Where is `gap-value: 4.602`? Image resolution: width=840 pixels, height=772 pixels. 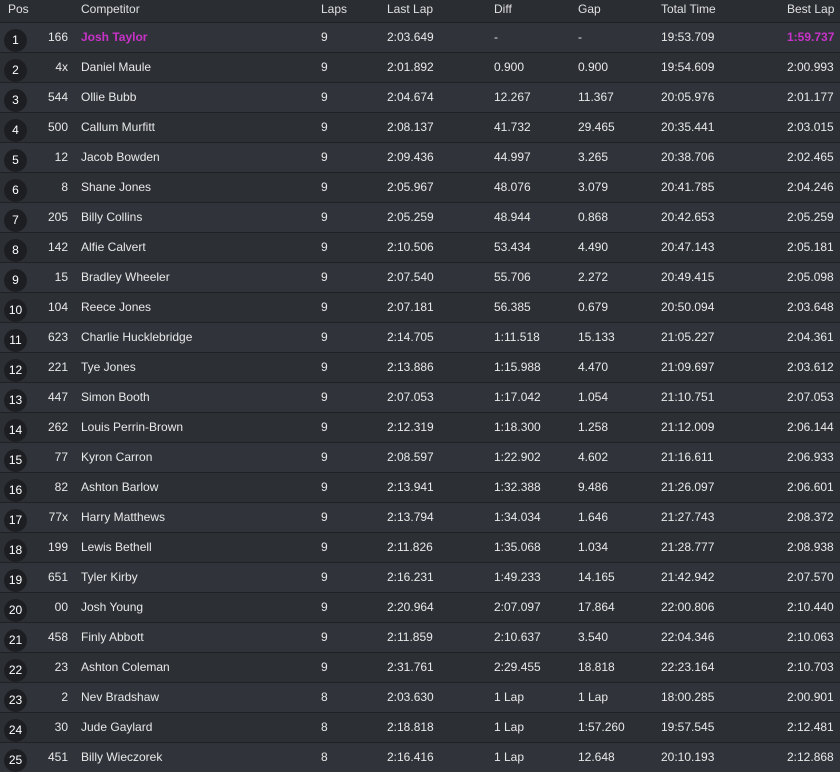 gap-value: 4.602 is located at coordinates (593, 457).